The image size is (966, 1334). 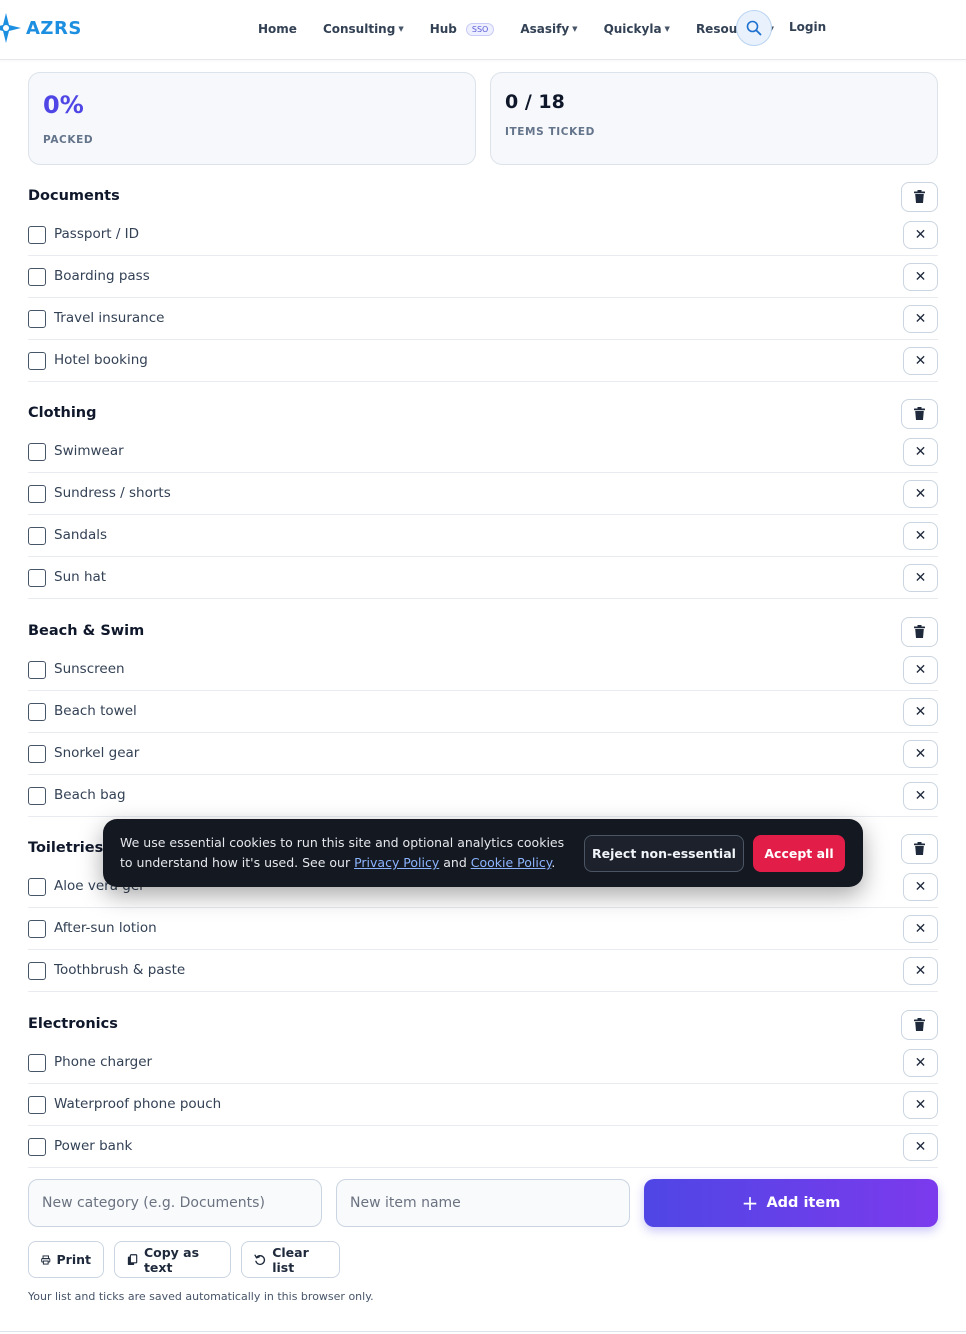 What do you see at coordinates (483, 319) in the screenshot?
I see `checklist-item: Travel insurance ✕` at bounding box center [483, 319].